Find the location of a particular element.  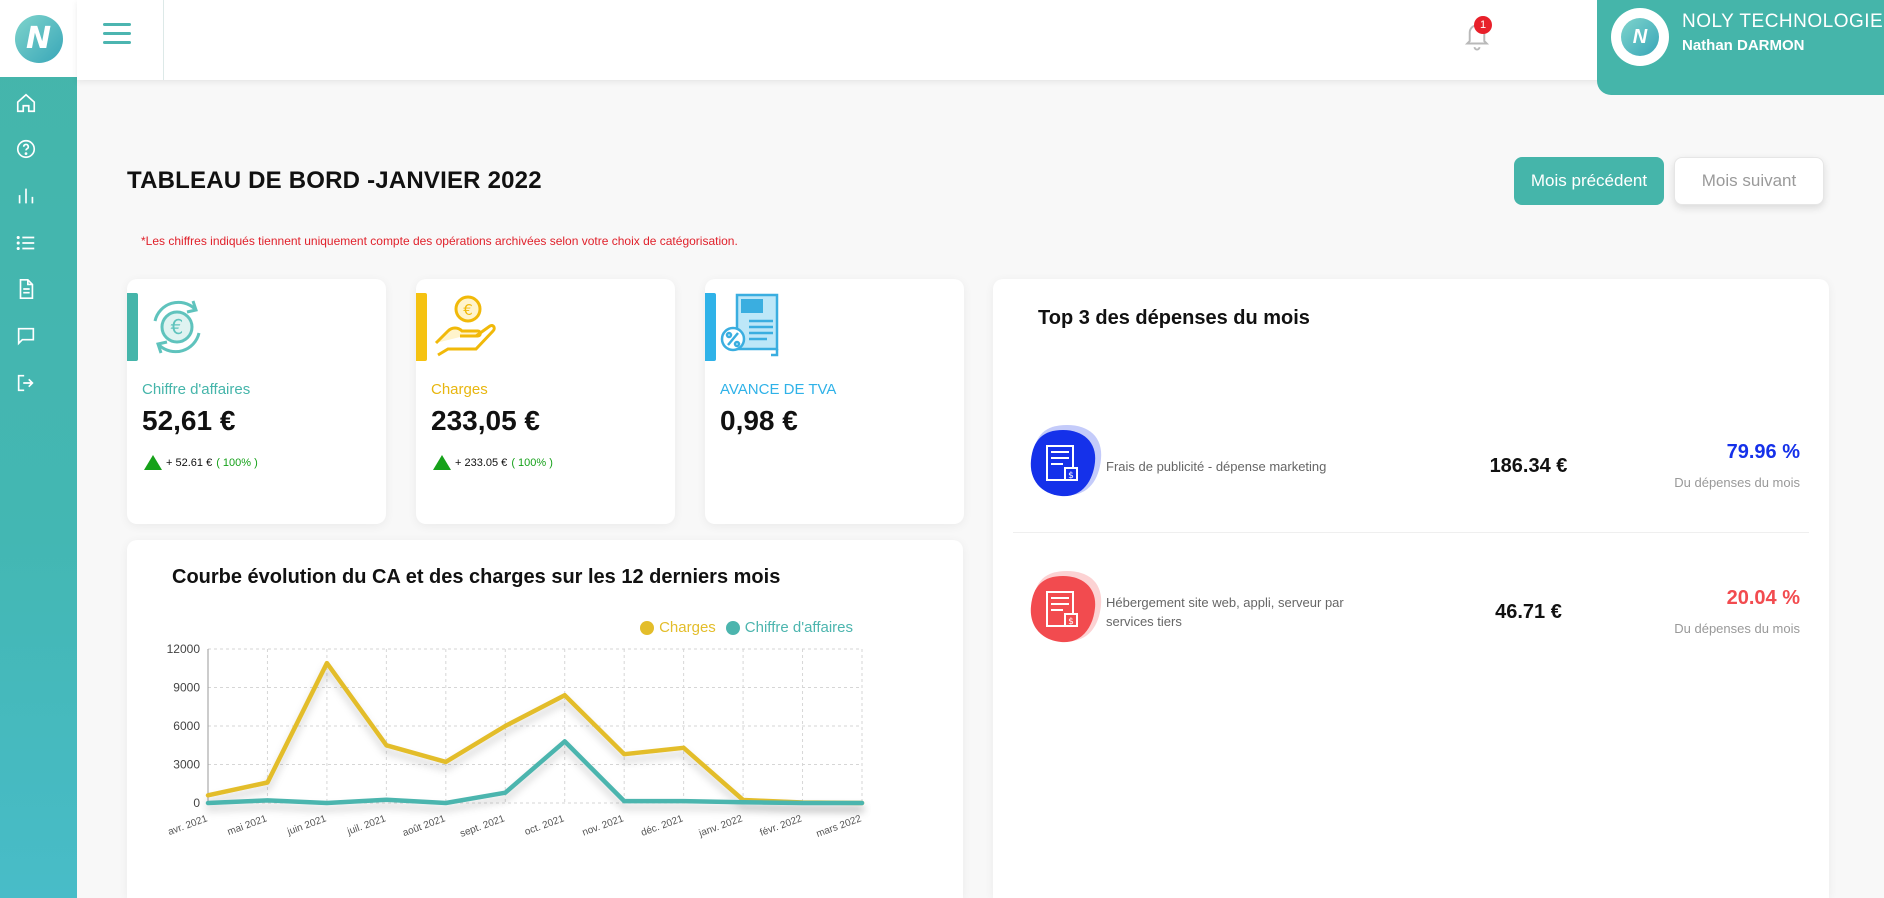

y-tick-label: 3000 is located at coordinates (186, 765).